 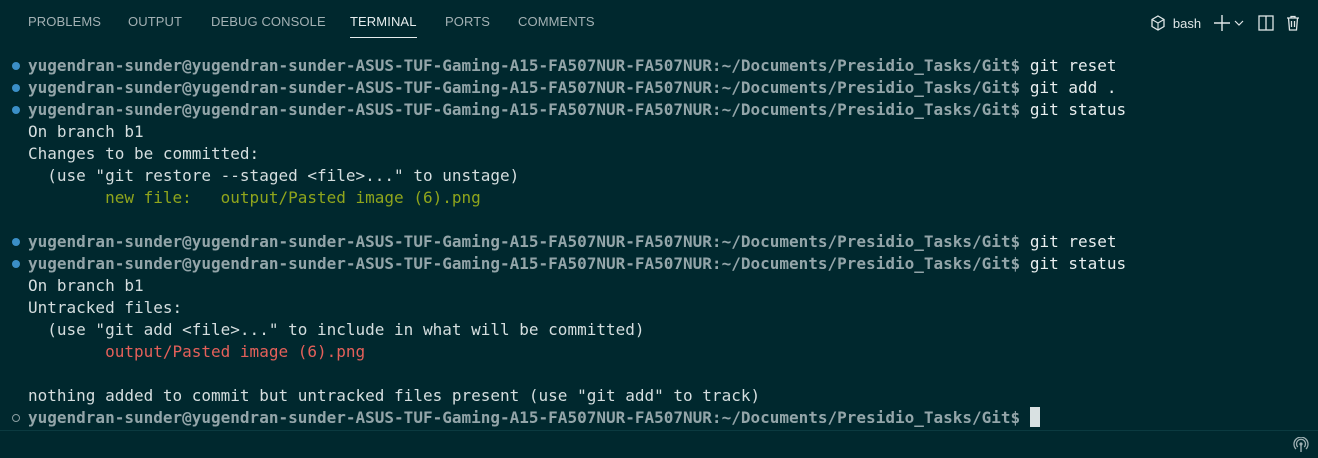 What do you see at coordinates (1266, 23) in the screenshot?
I see `split-icon` at bounding box center [1266, 23].